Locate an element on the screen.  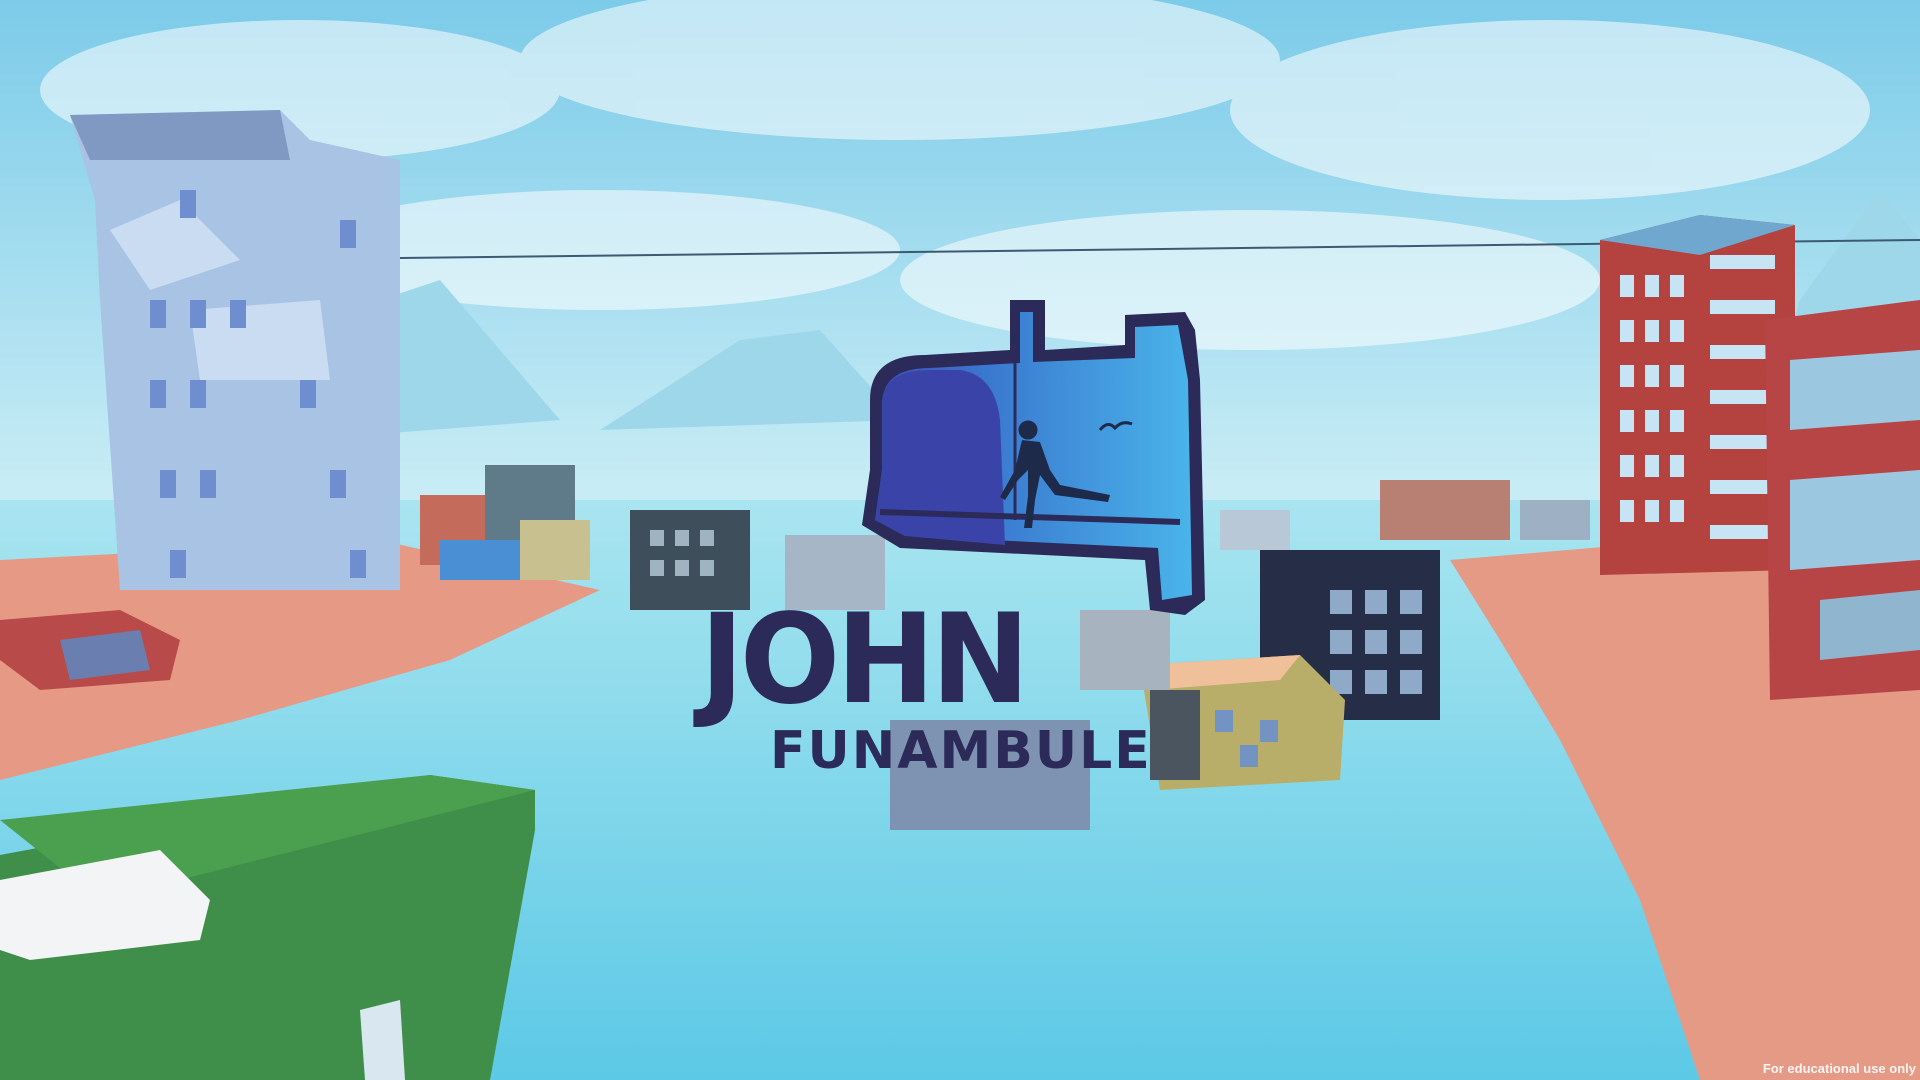
foreground-green-roof is located at coordinates (267, 927).